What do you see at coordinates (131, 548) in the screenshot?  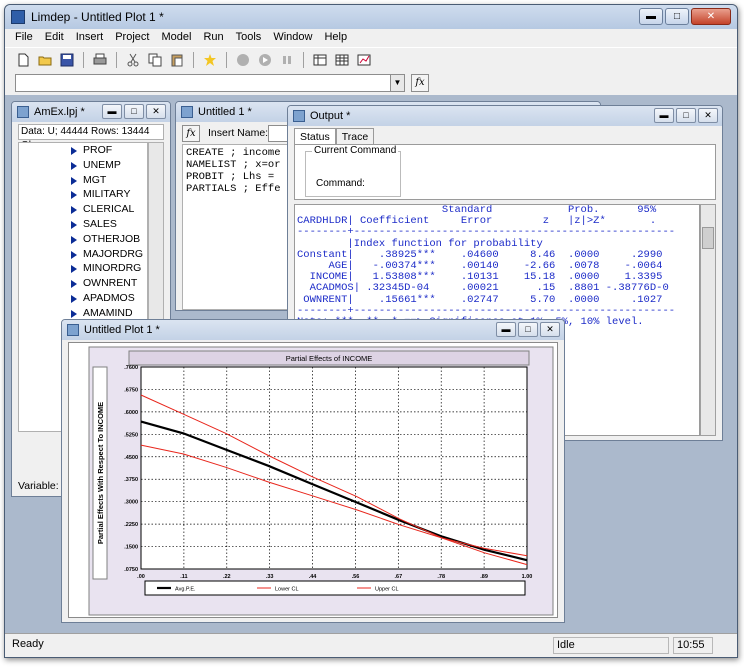 I see `y-tick-label: .1500` at bounding box center [131, 548].